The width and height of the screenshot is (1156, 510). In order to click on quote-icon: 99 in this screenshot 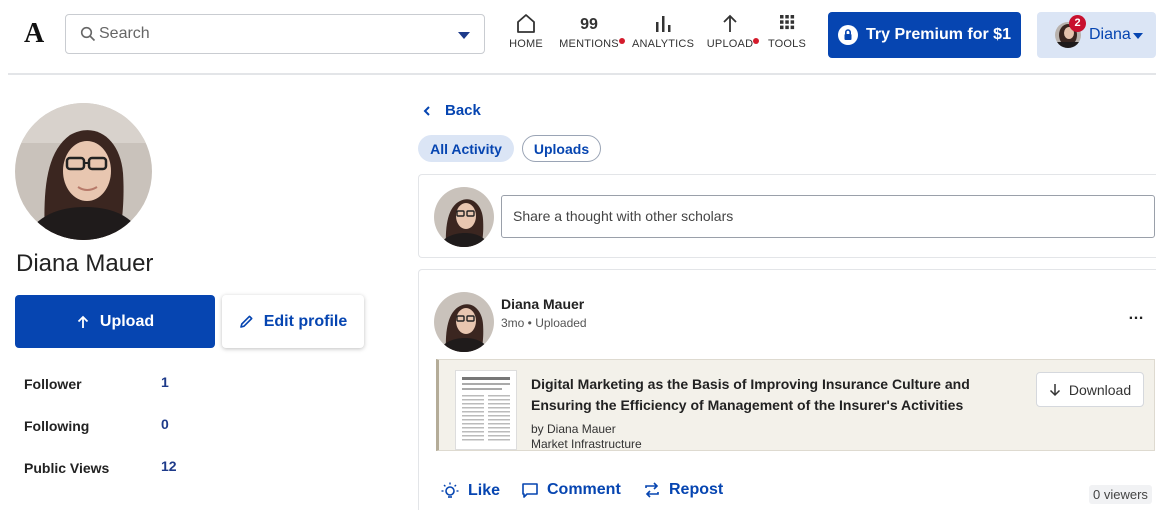, I will do `click(589, 24)`.